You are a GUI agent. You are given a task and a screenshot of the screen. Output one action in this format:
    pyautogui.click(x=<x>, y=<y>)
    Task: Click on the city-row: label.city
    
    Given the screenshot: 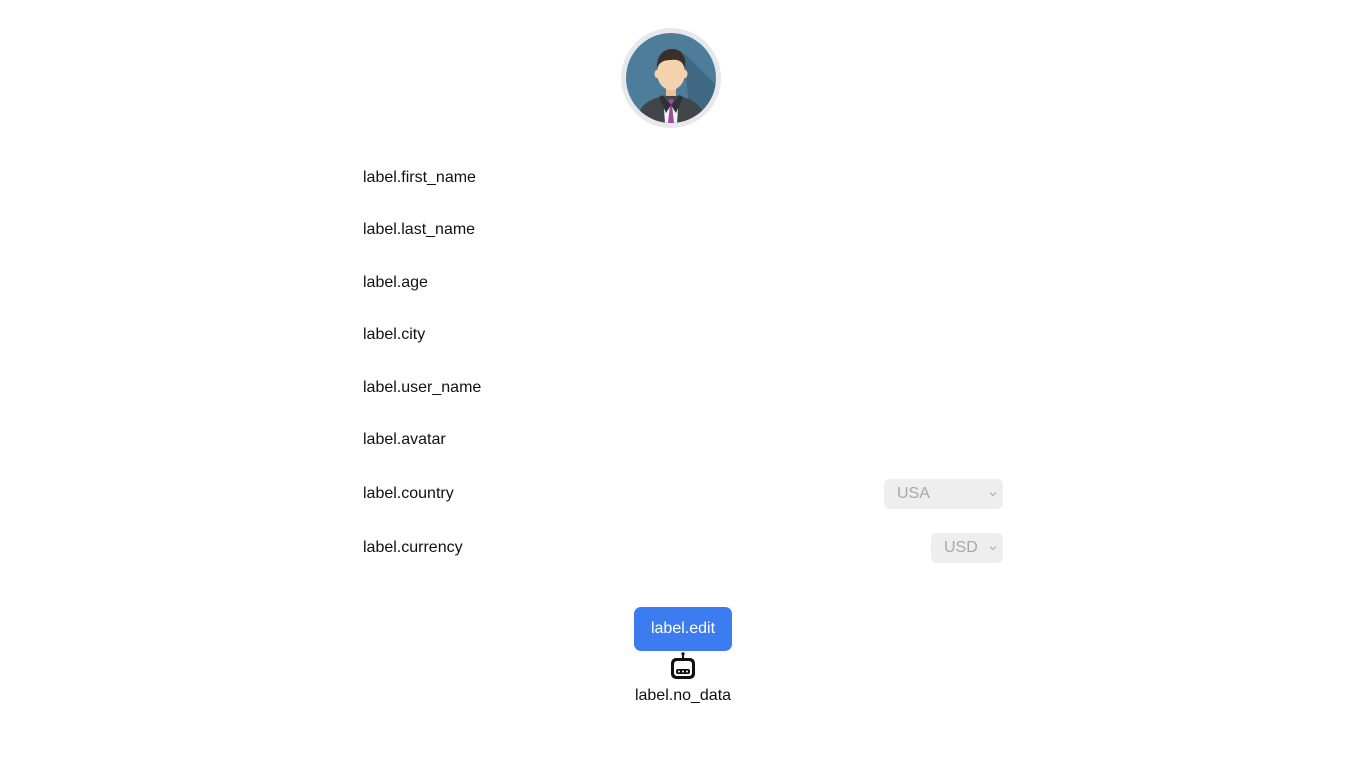 What is the action you would take?
    pyautogui.click(x=683, y=335)
    